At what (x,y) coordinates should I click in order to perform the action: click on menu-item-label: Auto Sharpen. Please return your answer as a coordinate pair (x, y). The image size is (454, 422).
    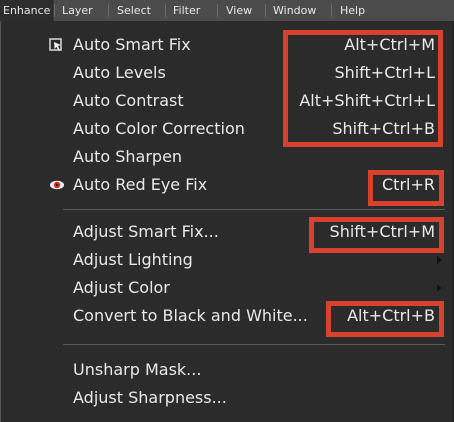
    Looking at the image, I should click on (128, 156).